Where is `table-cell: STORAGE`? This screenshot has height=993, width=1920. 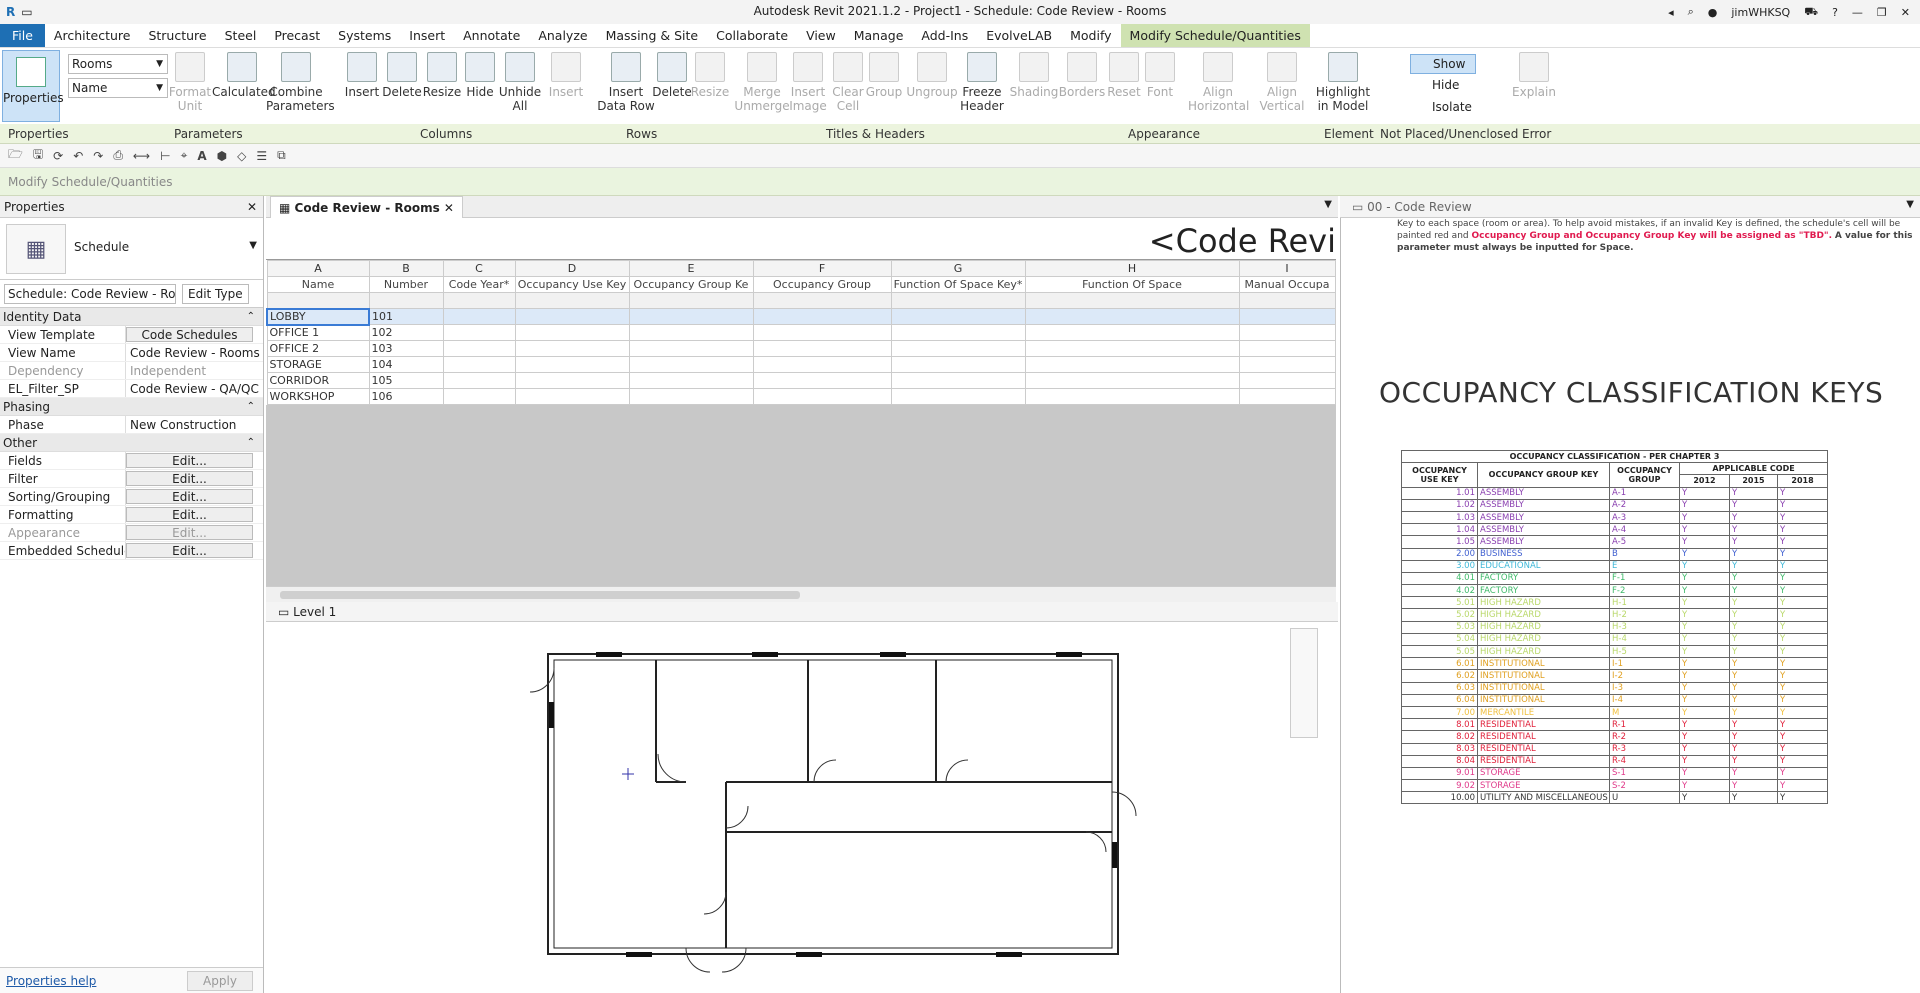
table-cell: STORAGE is located at coordinates (318, 364).